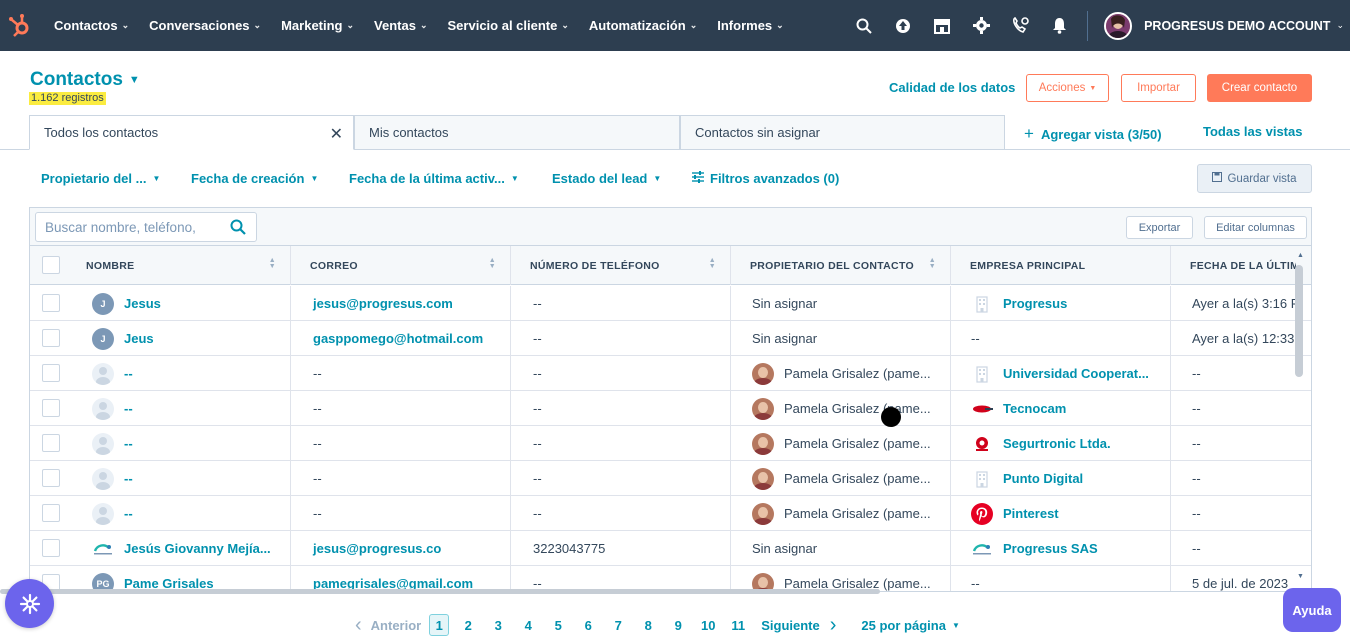 The width and height of the screenshot is (1350, 643). Describe the element at coordinates (1159, 227) in the screenshot. I see `export-button: Exportar` at that location.